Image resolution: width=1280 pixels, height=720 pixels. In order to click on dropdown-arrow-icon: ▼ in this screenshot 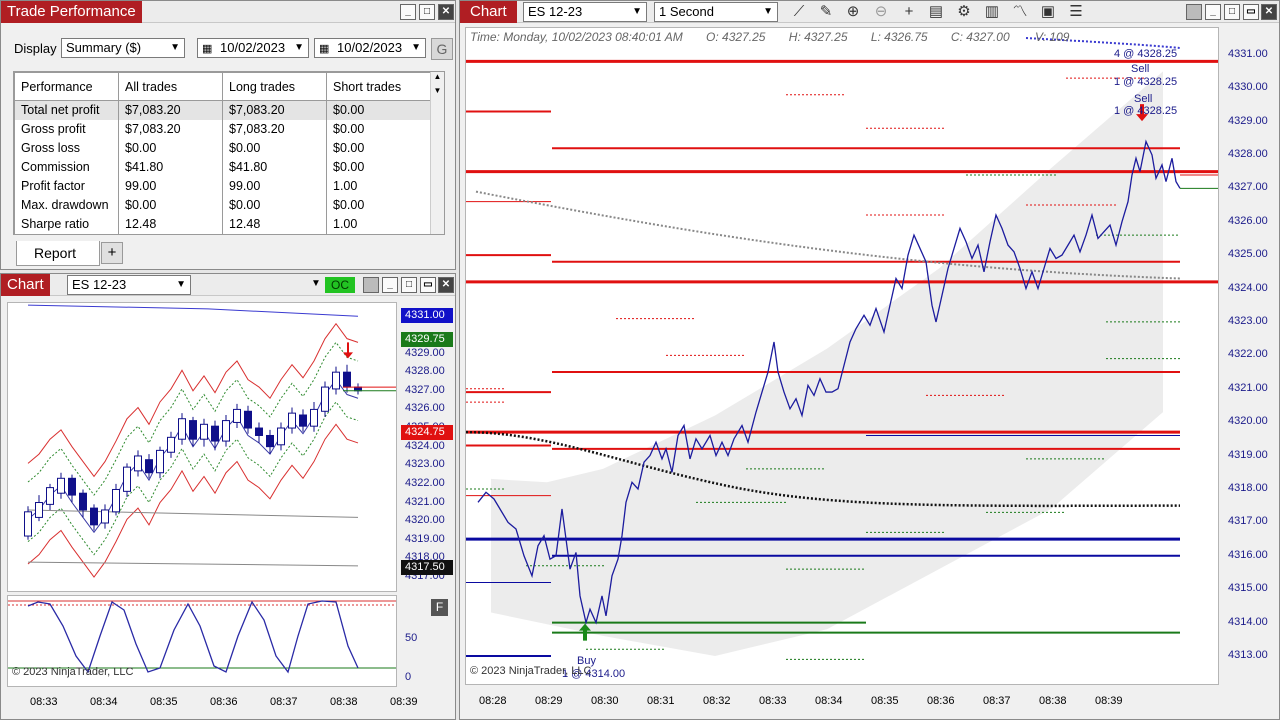, I will do `click(316, 283)`.